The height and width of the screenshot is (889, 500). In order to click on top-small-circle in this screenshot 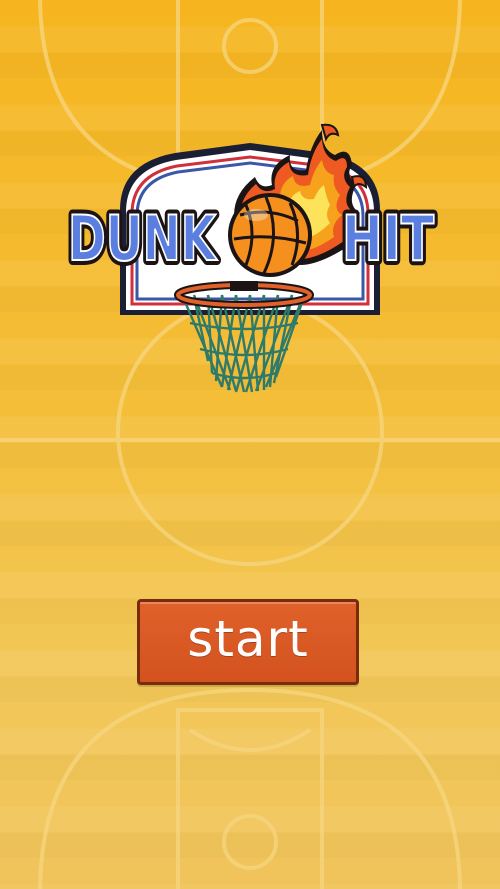, I will do `click(250, 46)`.